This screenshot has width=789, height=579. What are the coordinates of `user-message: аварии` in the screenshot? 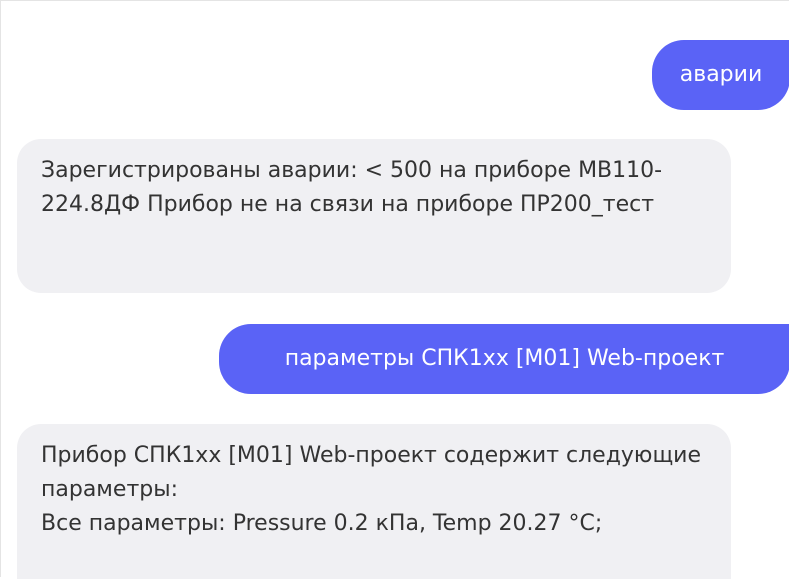 It's located at (720, 75).